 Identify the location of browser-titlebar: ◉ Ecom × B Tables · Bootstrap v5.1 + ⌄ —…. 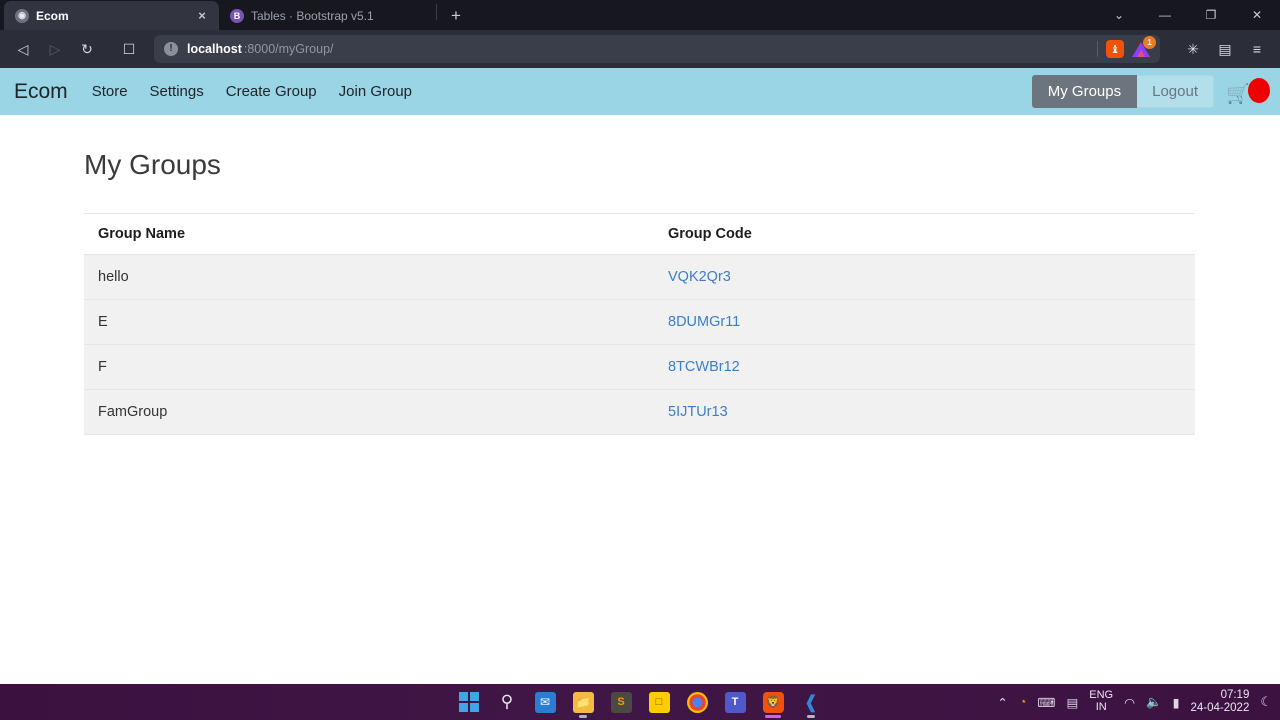
(640, 15).